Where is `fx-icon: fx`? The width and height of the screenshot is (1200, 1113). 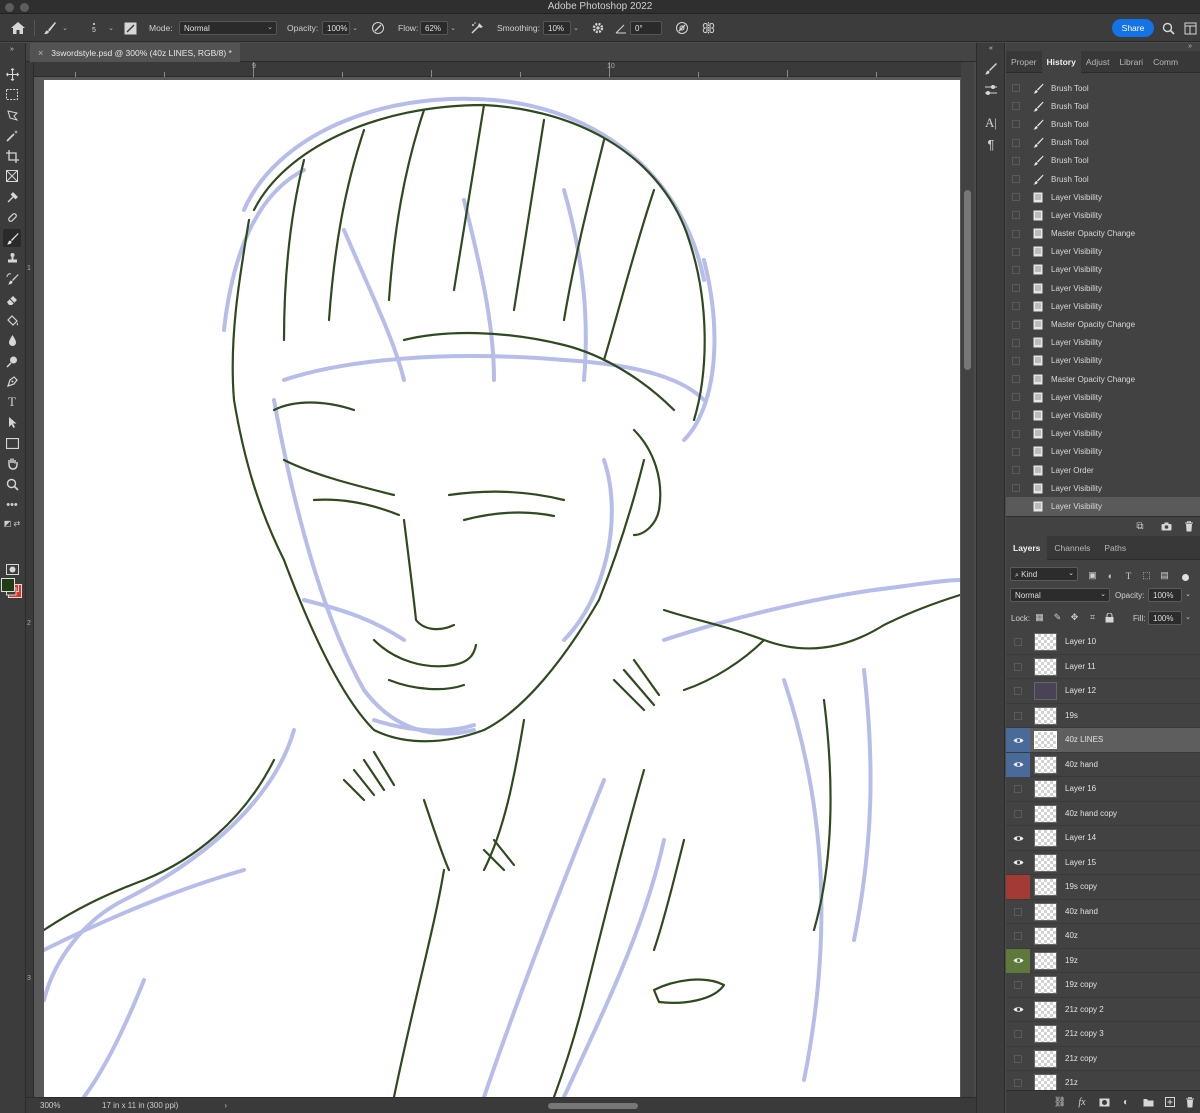
fx-icon: fx is located at coordinates (1082, 1102).